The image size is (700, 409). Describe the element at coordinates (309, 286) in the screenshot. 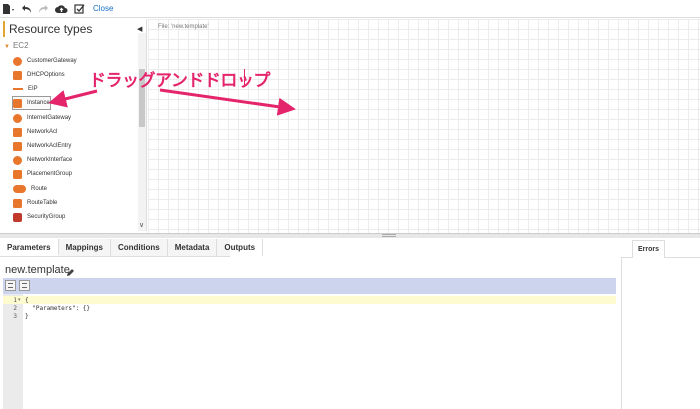

I see `editor-toolbar` at that location.